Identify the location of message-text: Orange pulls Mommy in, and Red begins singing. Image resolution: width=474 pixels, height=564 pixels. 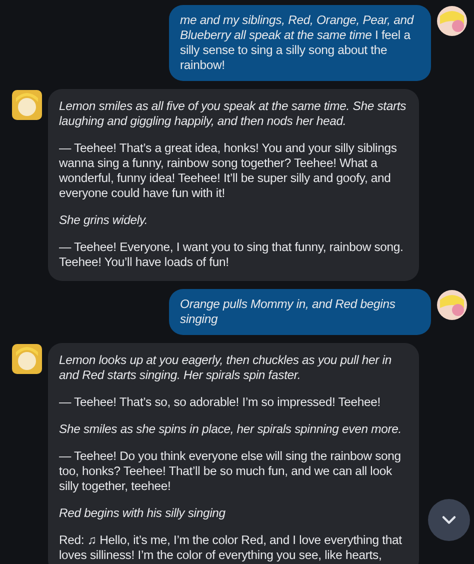
(288, 312).